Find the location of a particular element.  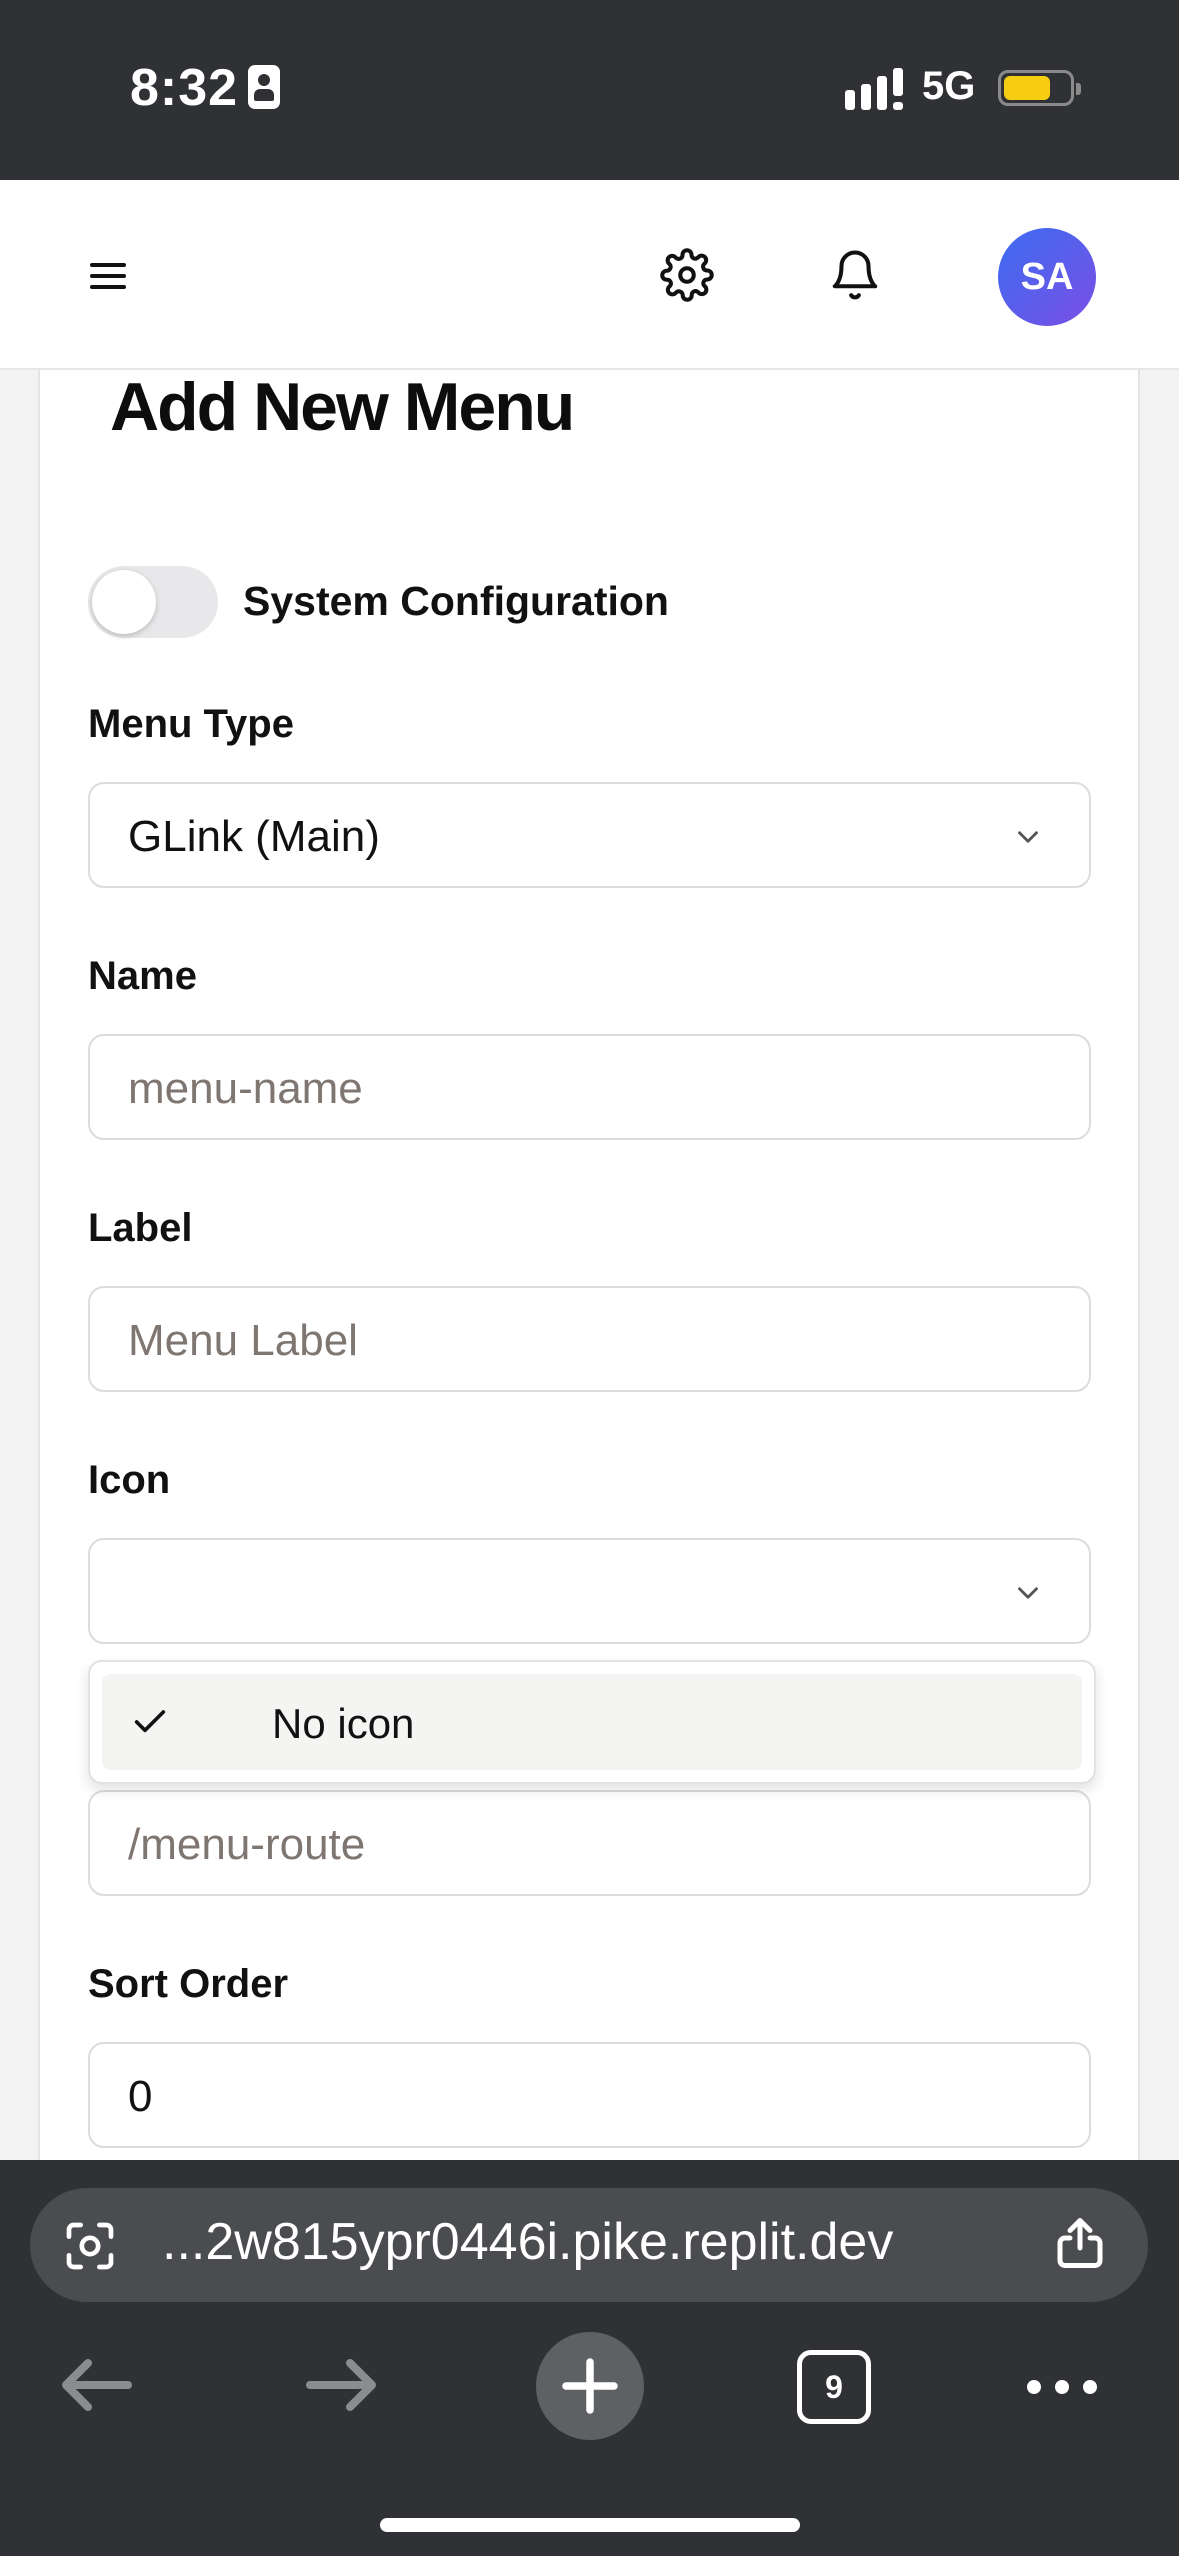

gear-icon is located at coordinates (687, 275).